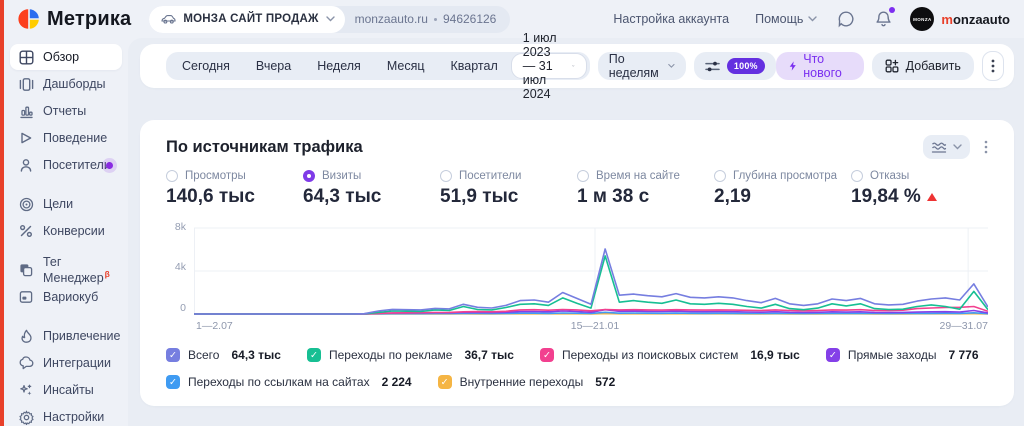 The width and height of the screenshot is (1024, 426). Describe the element at coordinates (66, 204) in the screenshot. I see `sidebar-item-goals: Цели` at that location.